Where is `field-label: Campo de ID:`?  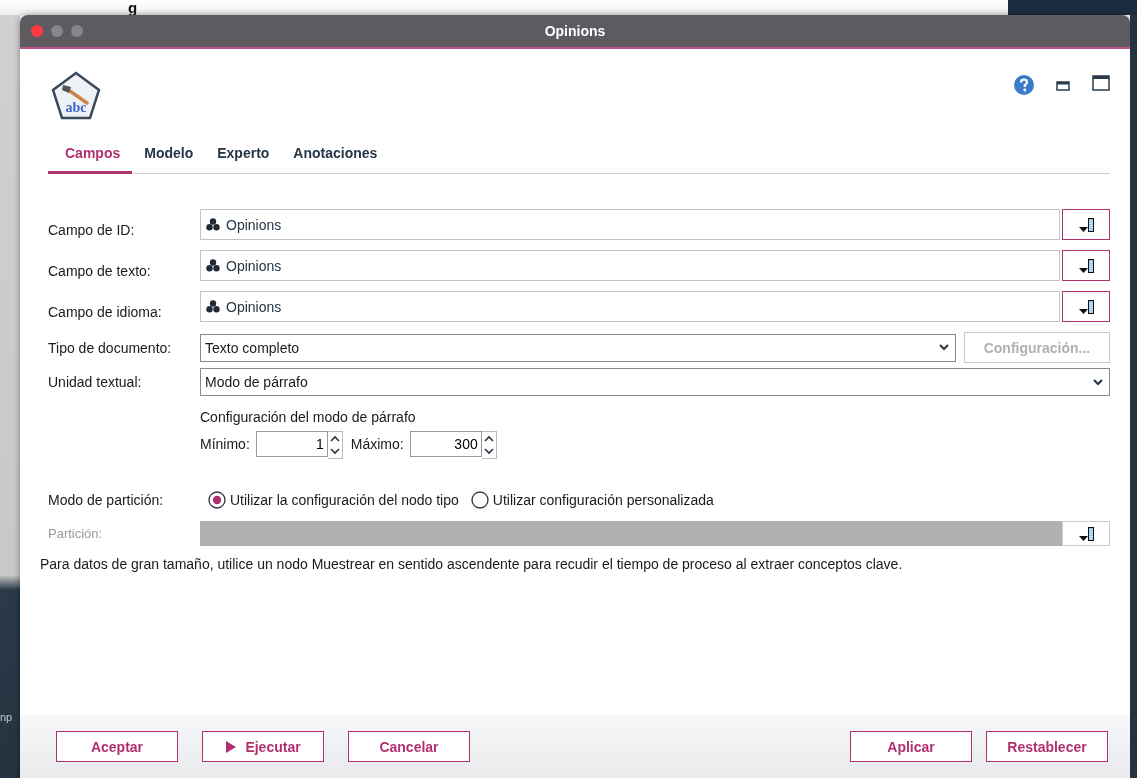 field-label: Campo de ID: is located at coordinates (92, 229).